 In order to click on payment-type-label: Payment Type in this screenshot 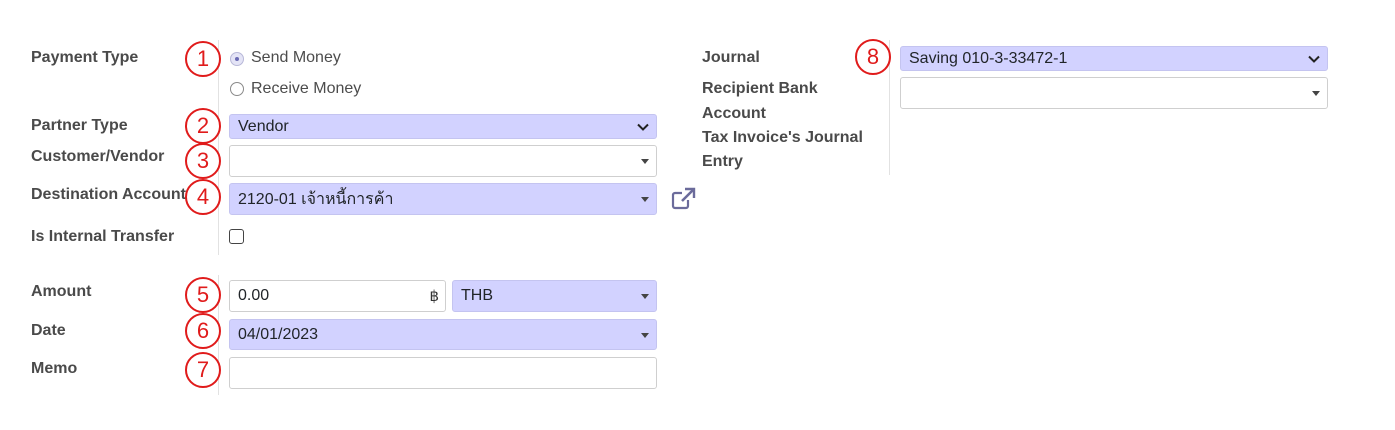, I will do `click(85, 57)`.